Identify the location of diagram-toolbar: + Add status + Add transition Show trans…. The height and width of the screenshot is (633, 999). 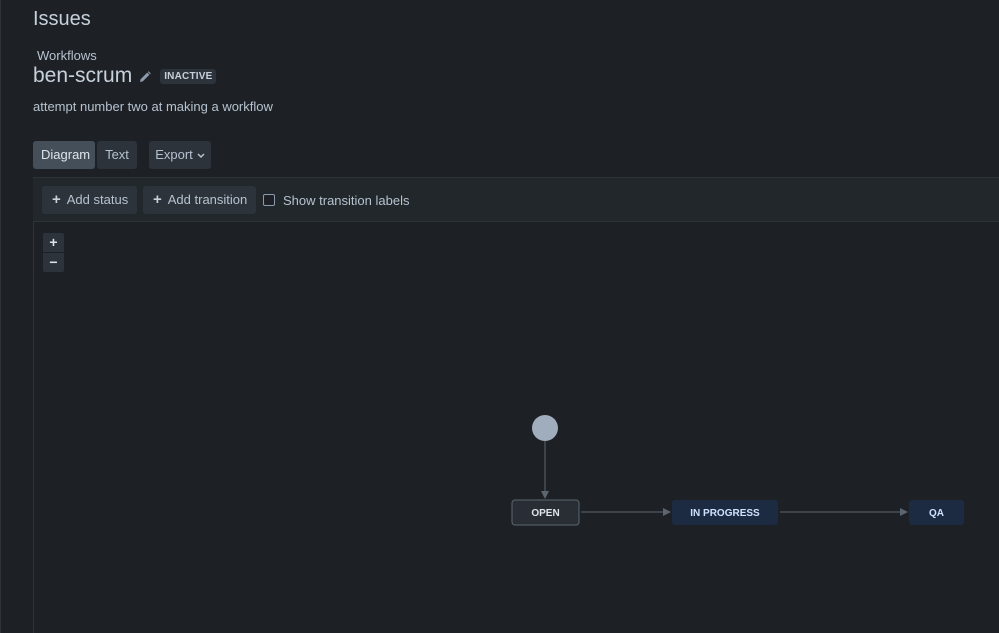
(516, 199).